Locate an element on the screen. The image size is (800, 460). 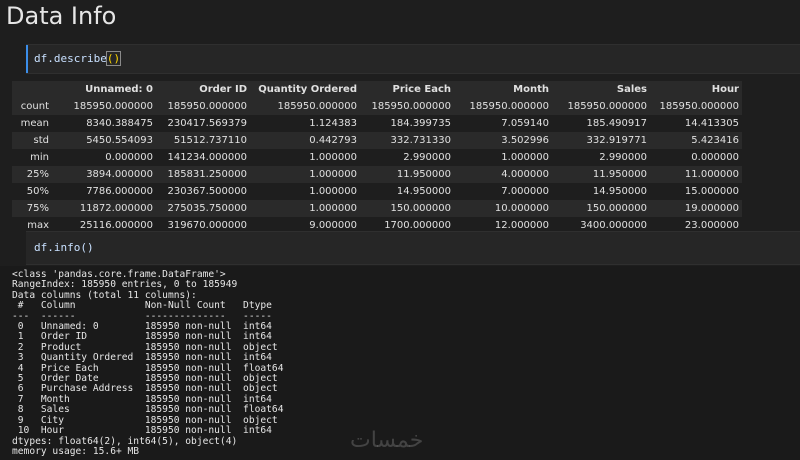
table-cell: 14.413305 is located at coordinates (711, 123).